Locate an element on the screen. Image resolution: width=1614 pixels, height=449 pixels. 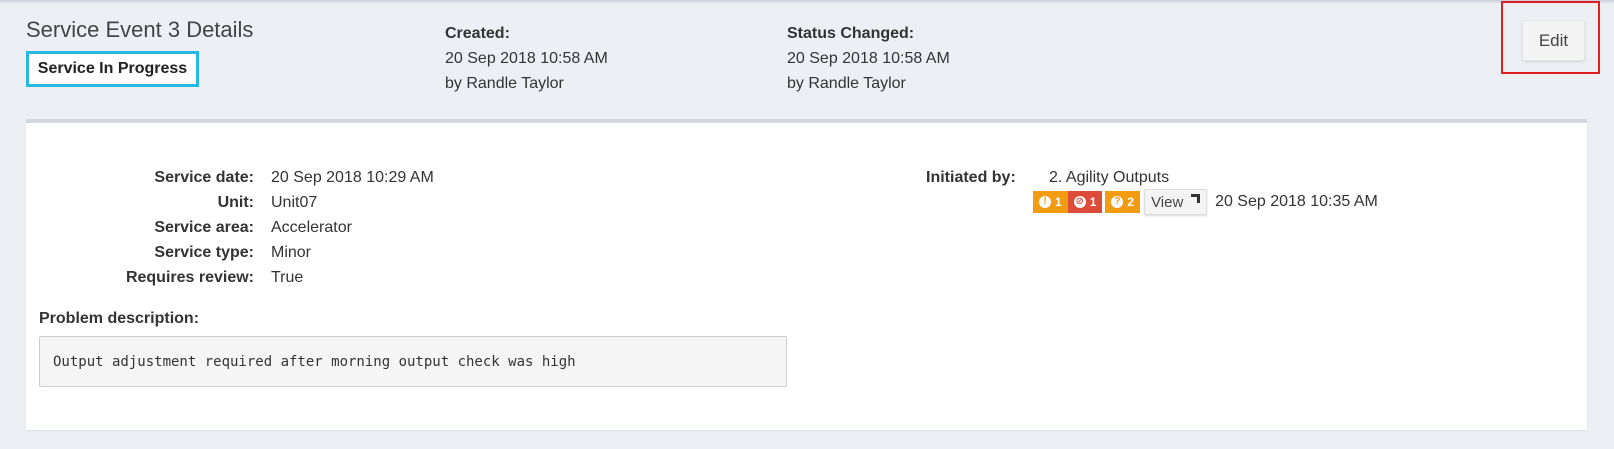
status-changed-label: Status Changed: is located at coordinates (851, 33).